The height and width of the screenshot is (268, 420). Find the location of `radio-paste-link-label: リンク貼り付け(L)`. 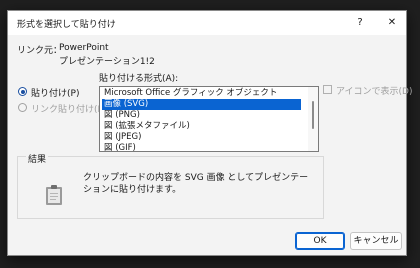

radio-paste-link-label: リンク貼り付け(L) is located at coordinates (68, 108).